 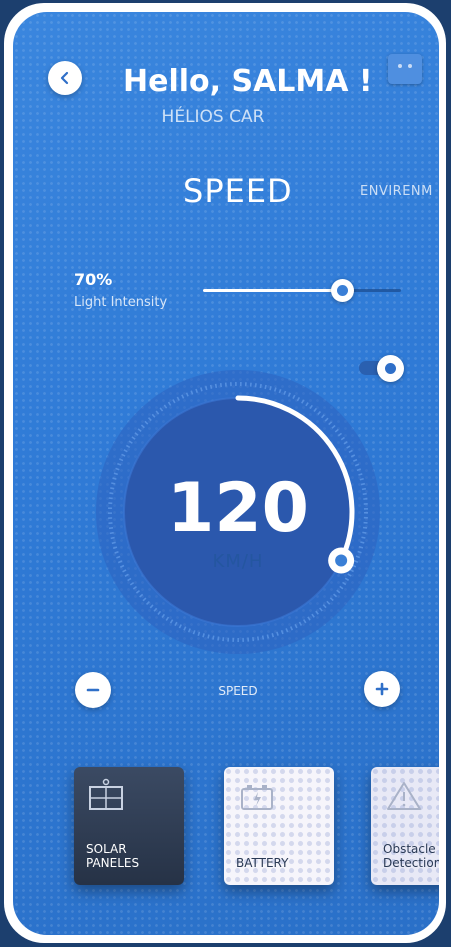 I want to click on decrease-speed-button, so click(x=93, y=690).